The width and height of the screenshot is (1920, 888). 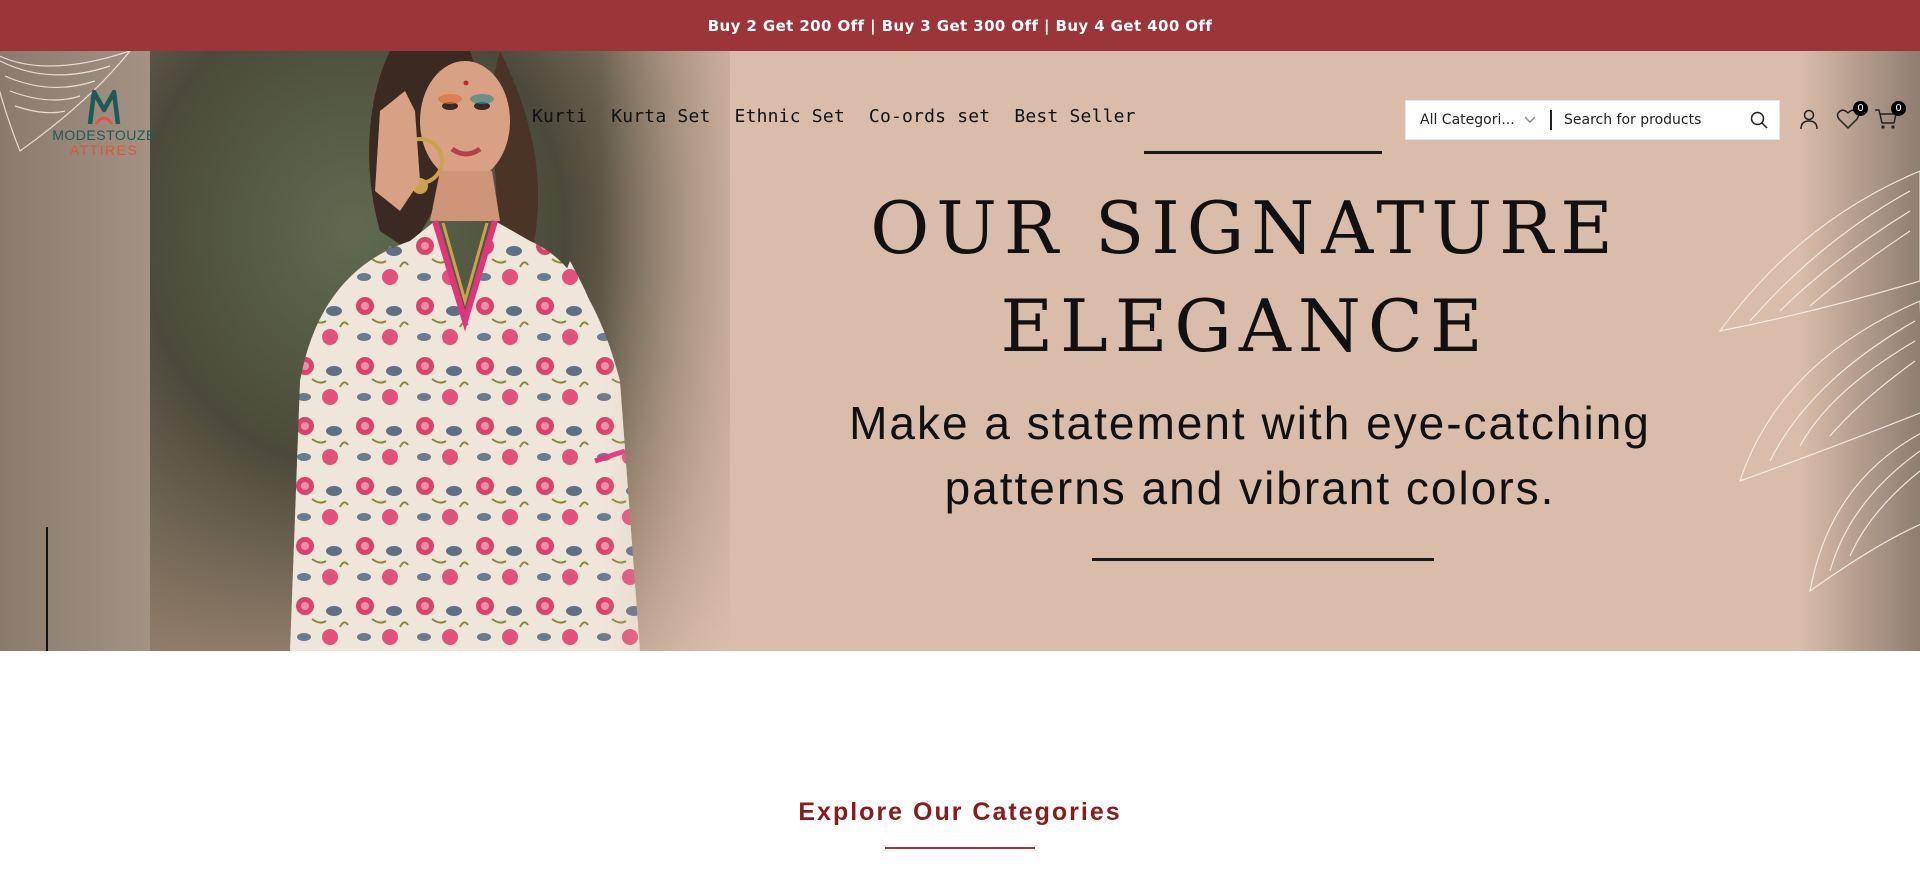 What do you see at coordinates (47, 589) in the screenshot?
I see `hero-vertical-line` at bounding box center [47, 589].